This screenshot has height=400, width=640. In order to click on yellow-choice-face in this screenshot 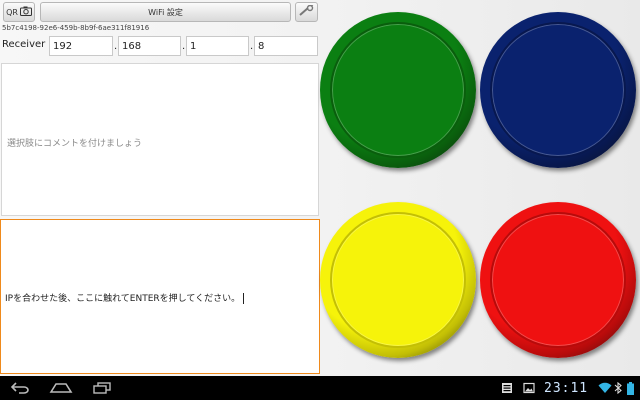, I will do `click(398, 280)`.